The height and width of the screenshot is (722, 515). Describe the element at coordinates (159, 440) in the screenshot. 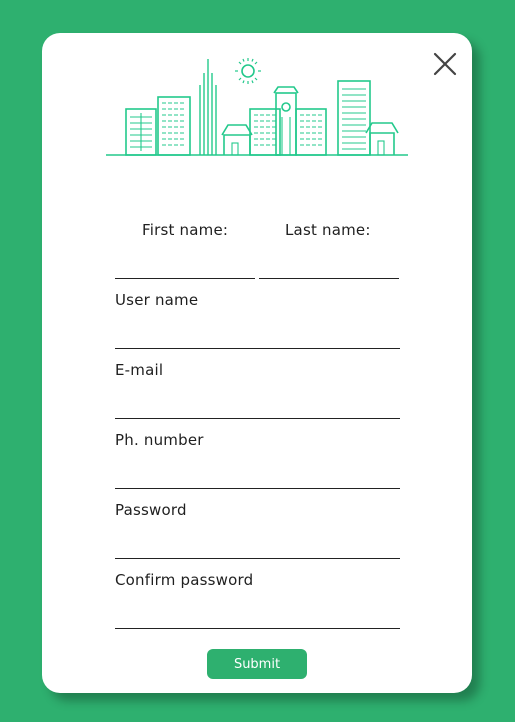

I see `phone-label: Ph. number` at that location.